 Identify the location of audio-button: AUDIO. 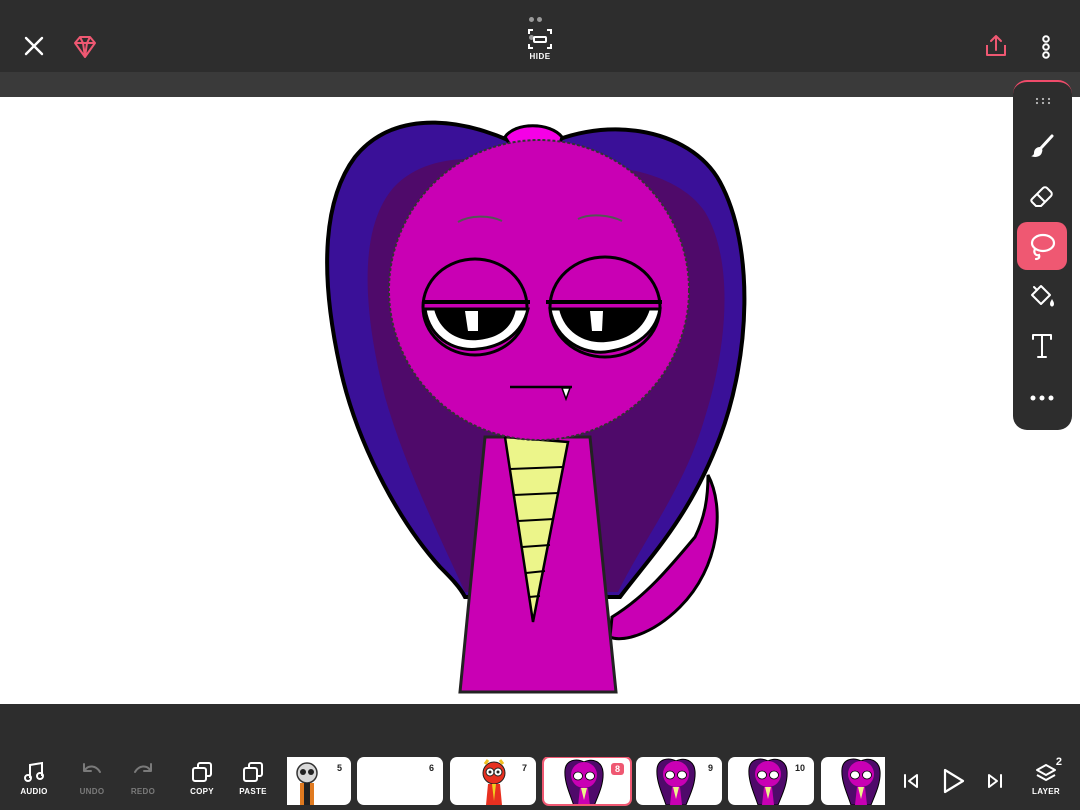
(34, 783).